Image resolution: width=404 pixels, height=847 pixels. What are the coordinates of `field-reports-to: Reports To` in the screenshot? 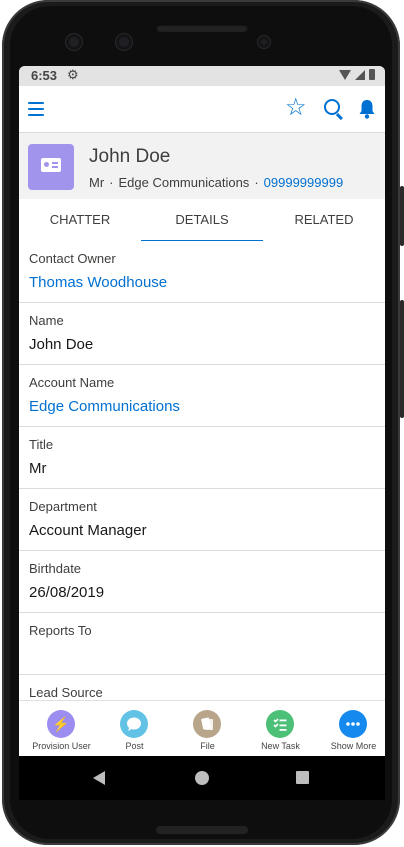 It's located at (202, 644).